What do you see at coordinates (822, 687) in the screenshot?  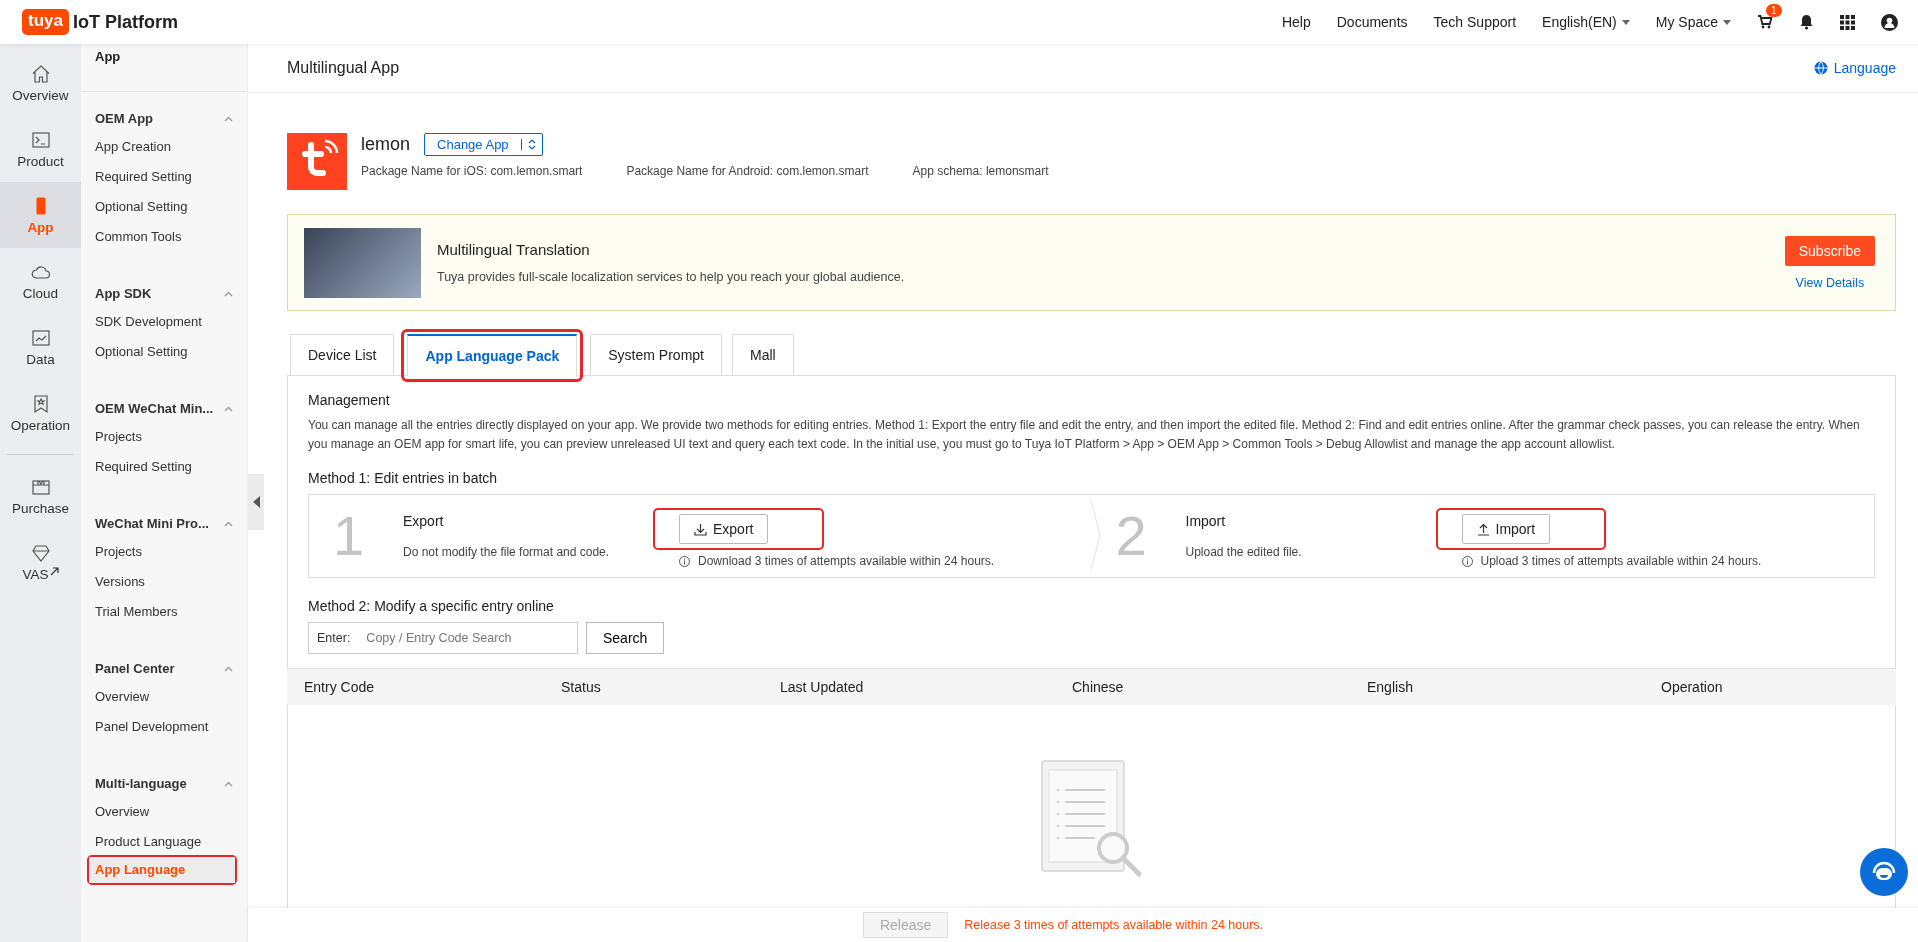 I see `column-header: Last Updated` at bounding box center [822, 687].